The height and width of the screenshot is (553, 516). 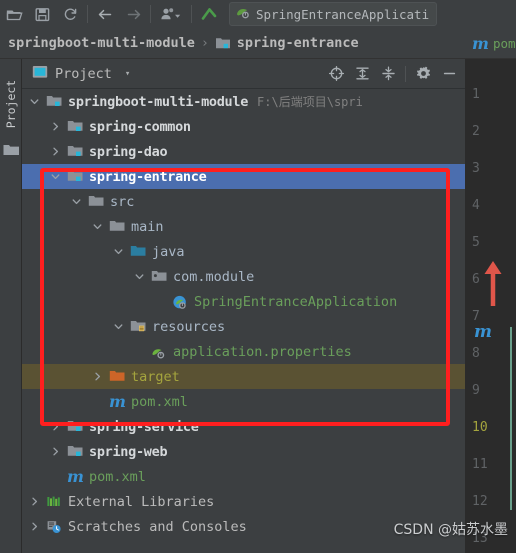 I want to click on sync-refresh-icon, so click(x=70, y=14).